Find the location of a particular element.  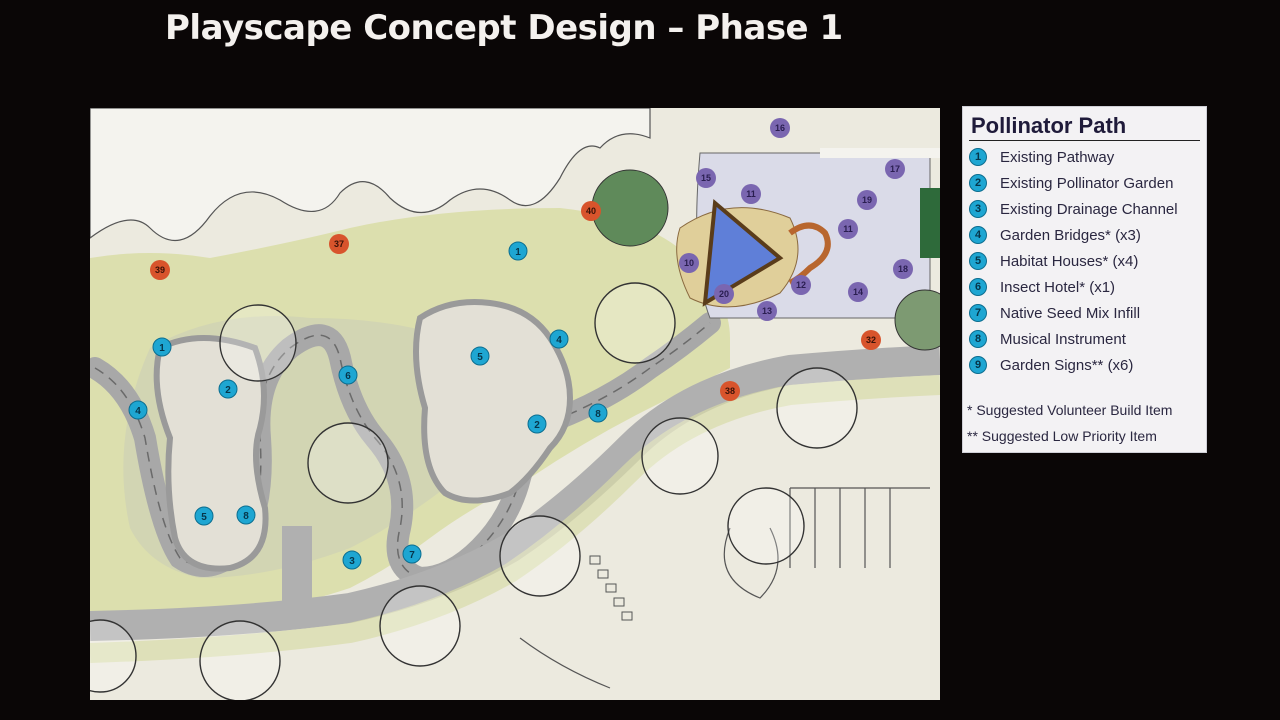

legend-note-low-priority: ** Suggested Low Priority Item is located at coordinates (1062, 436).